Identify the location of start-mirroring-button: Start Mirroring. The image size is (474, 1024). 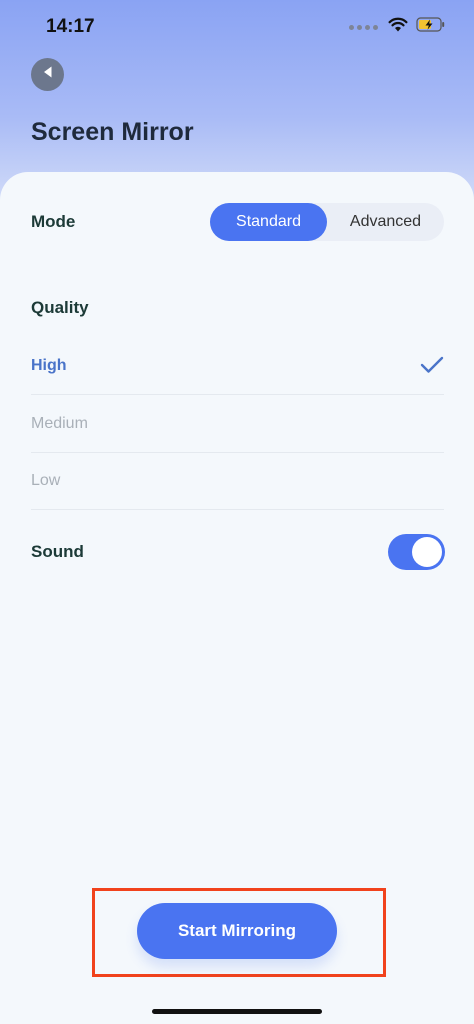
(237, 931).